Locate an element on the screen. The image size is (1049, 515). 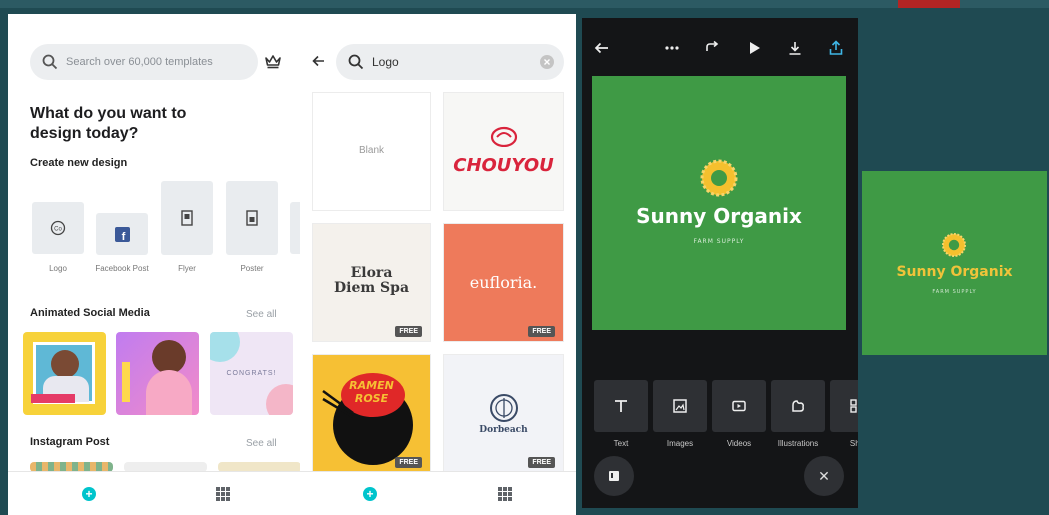
tool-images-button is located at coordinates (680, 406).